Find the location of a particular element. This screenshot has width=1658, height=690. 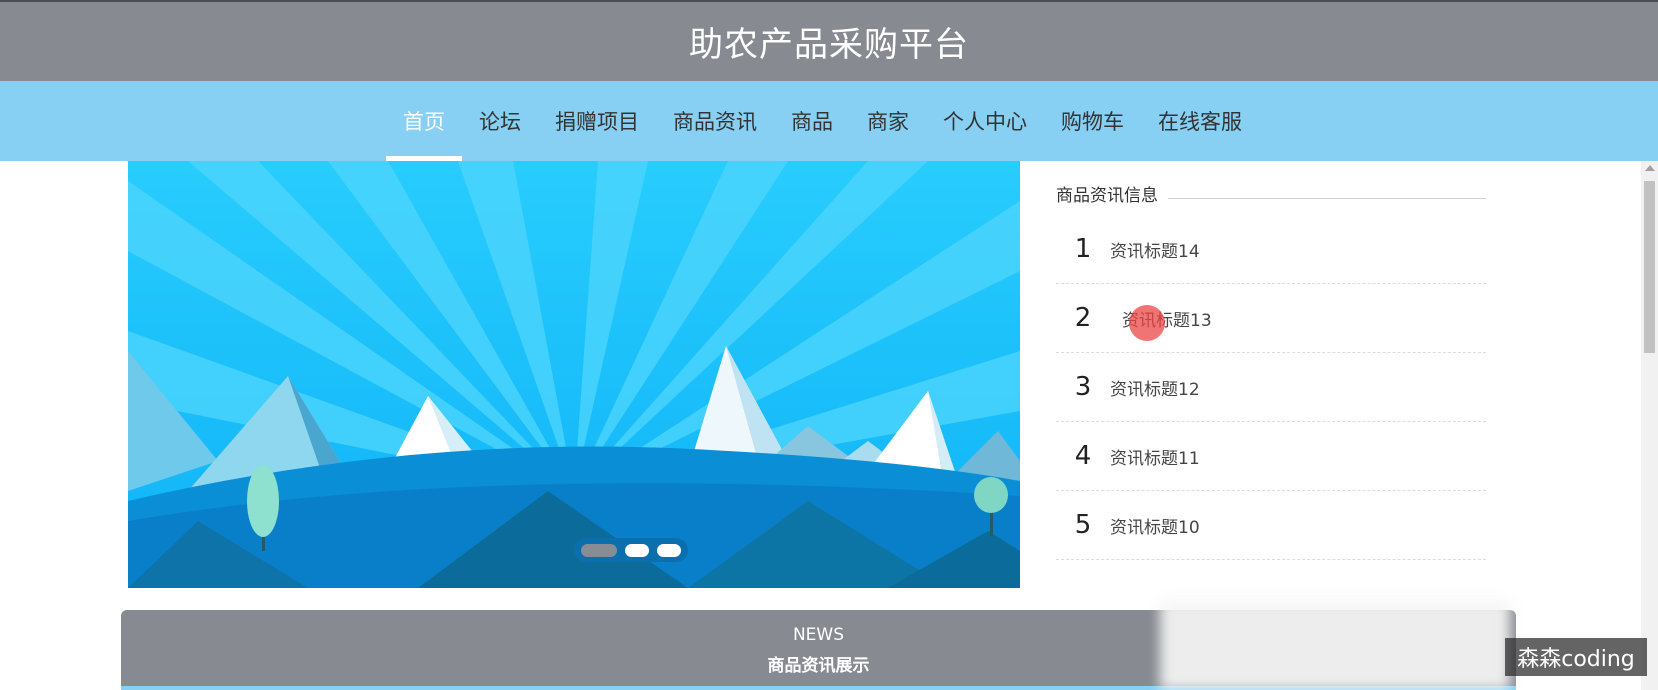

nav-item-personal-center: 个人中心 is located at coordinates (985, 121).